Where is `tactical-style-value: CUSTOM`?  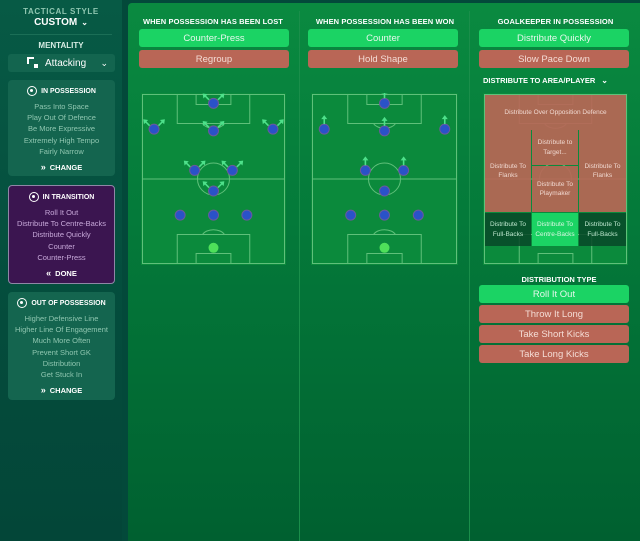 tactical-style-value: CUSTOM is located at coordinates (56, 22).